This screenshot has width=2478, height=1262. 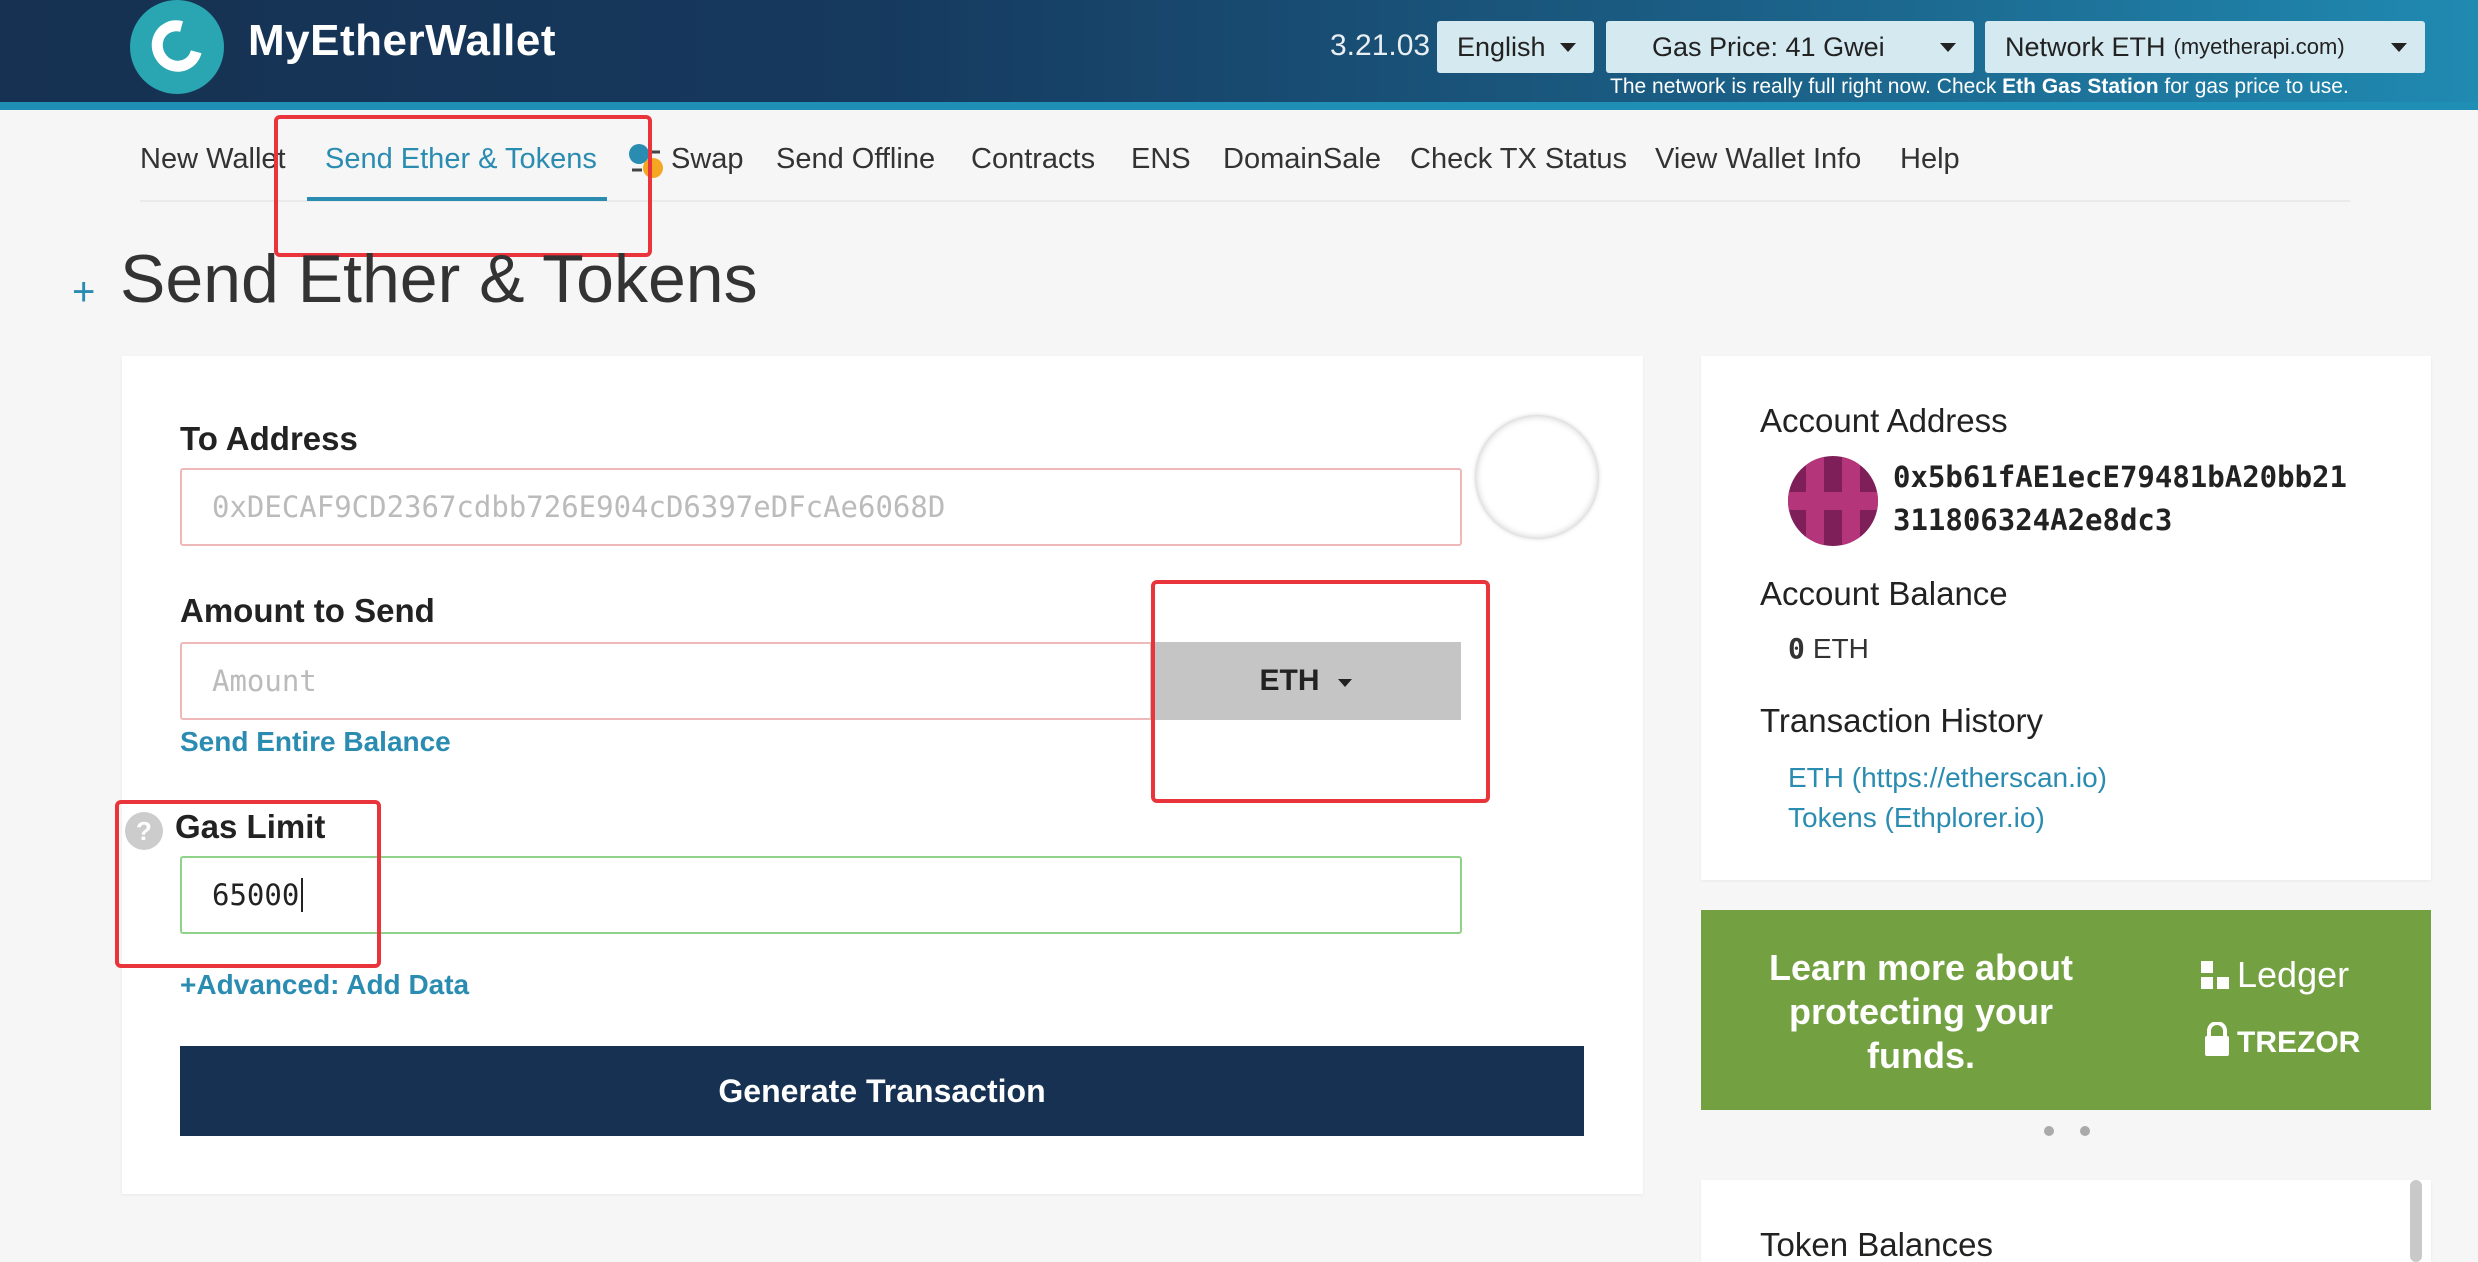 What do you see at coordinates (1876, 1244) in the screenshot?
I see `token-balances-label: Token Balances` at bounding box center [1876, 1244].